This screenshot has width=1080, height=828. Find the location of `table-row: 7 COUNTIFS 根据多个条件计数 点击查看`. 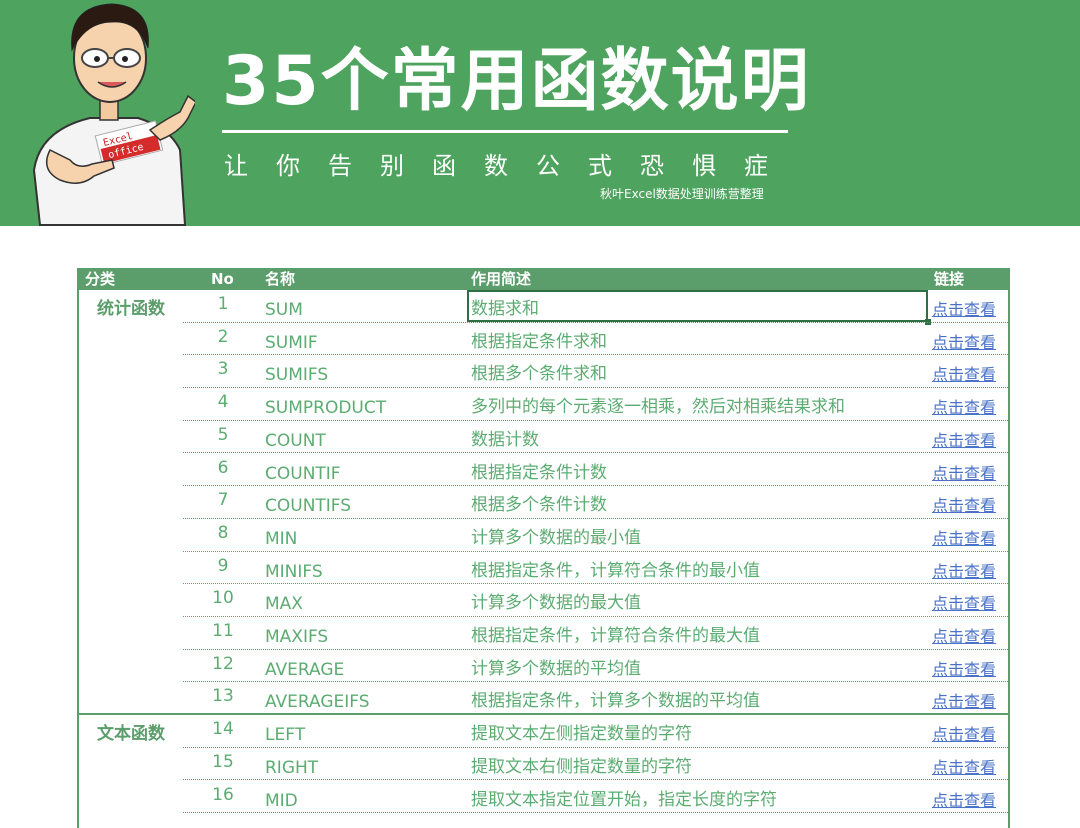

table-row: 7 COUNTIFS 根据多个条件计数 点击查看 is located at coordinates (543, 502).